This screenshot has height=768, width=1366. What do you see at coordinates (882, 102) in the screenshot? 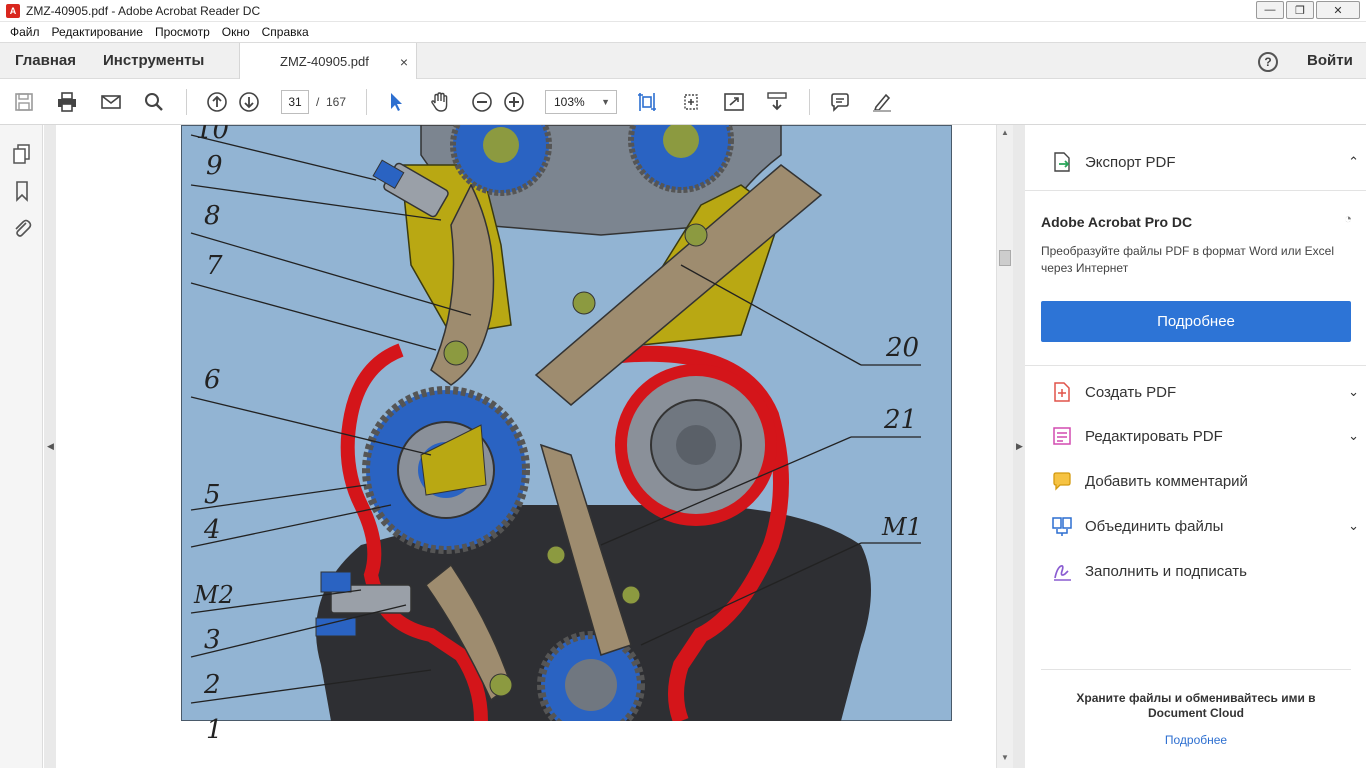
I see `highlight-pen-icon` at bounding box center [882, 102].